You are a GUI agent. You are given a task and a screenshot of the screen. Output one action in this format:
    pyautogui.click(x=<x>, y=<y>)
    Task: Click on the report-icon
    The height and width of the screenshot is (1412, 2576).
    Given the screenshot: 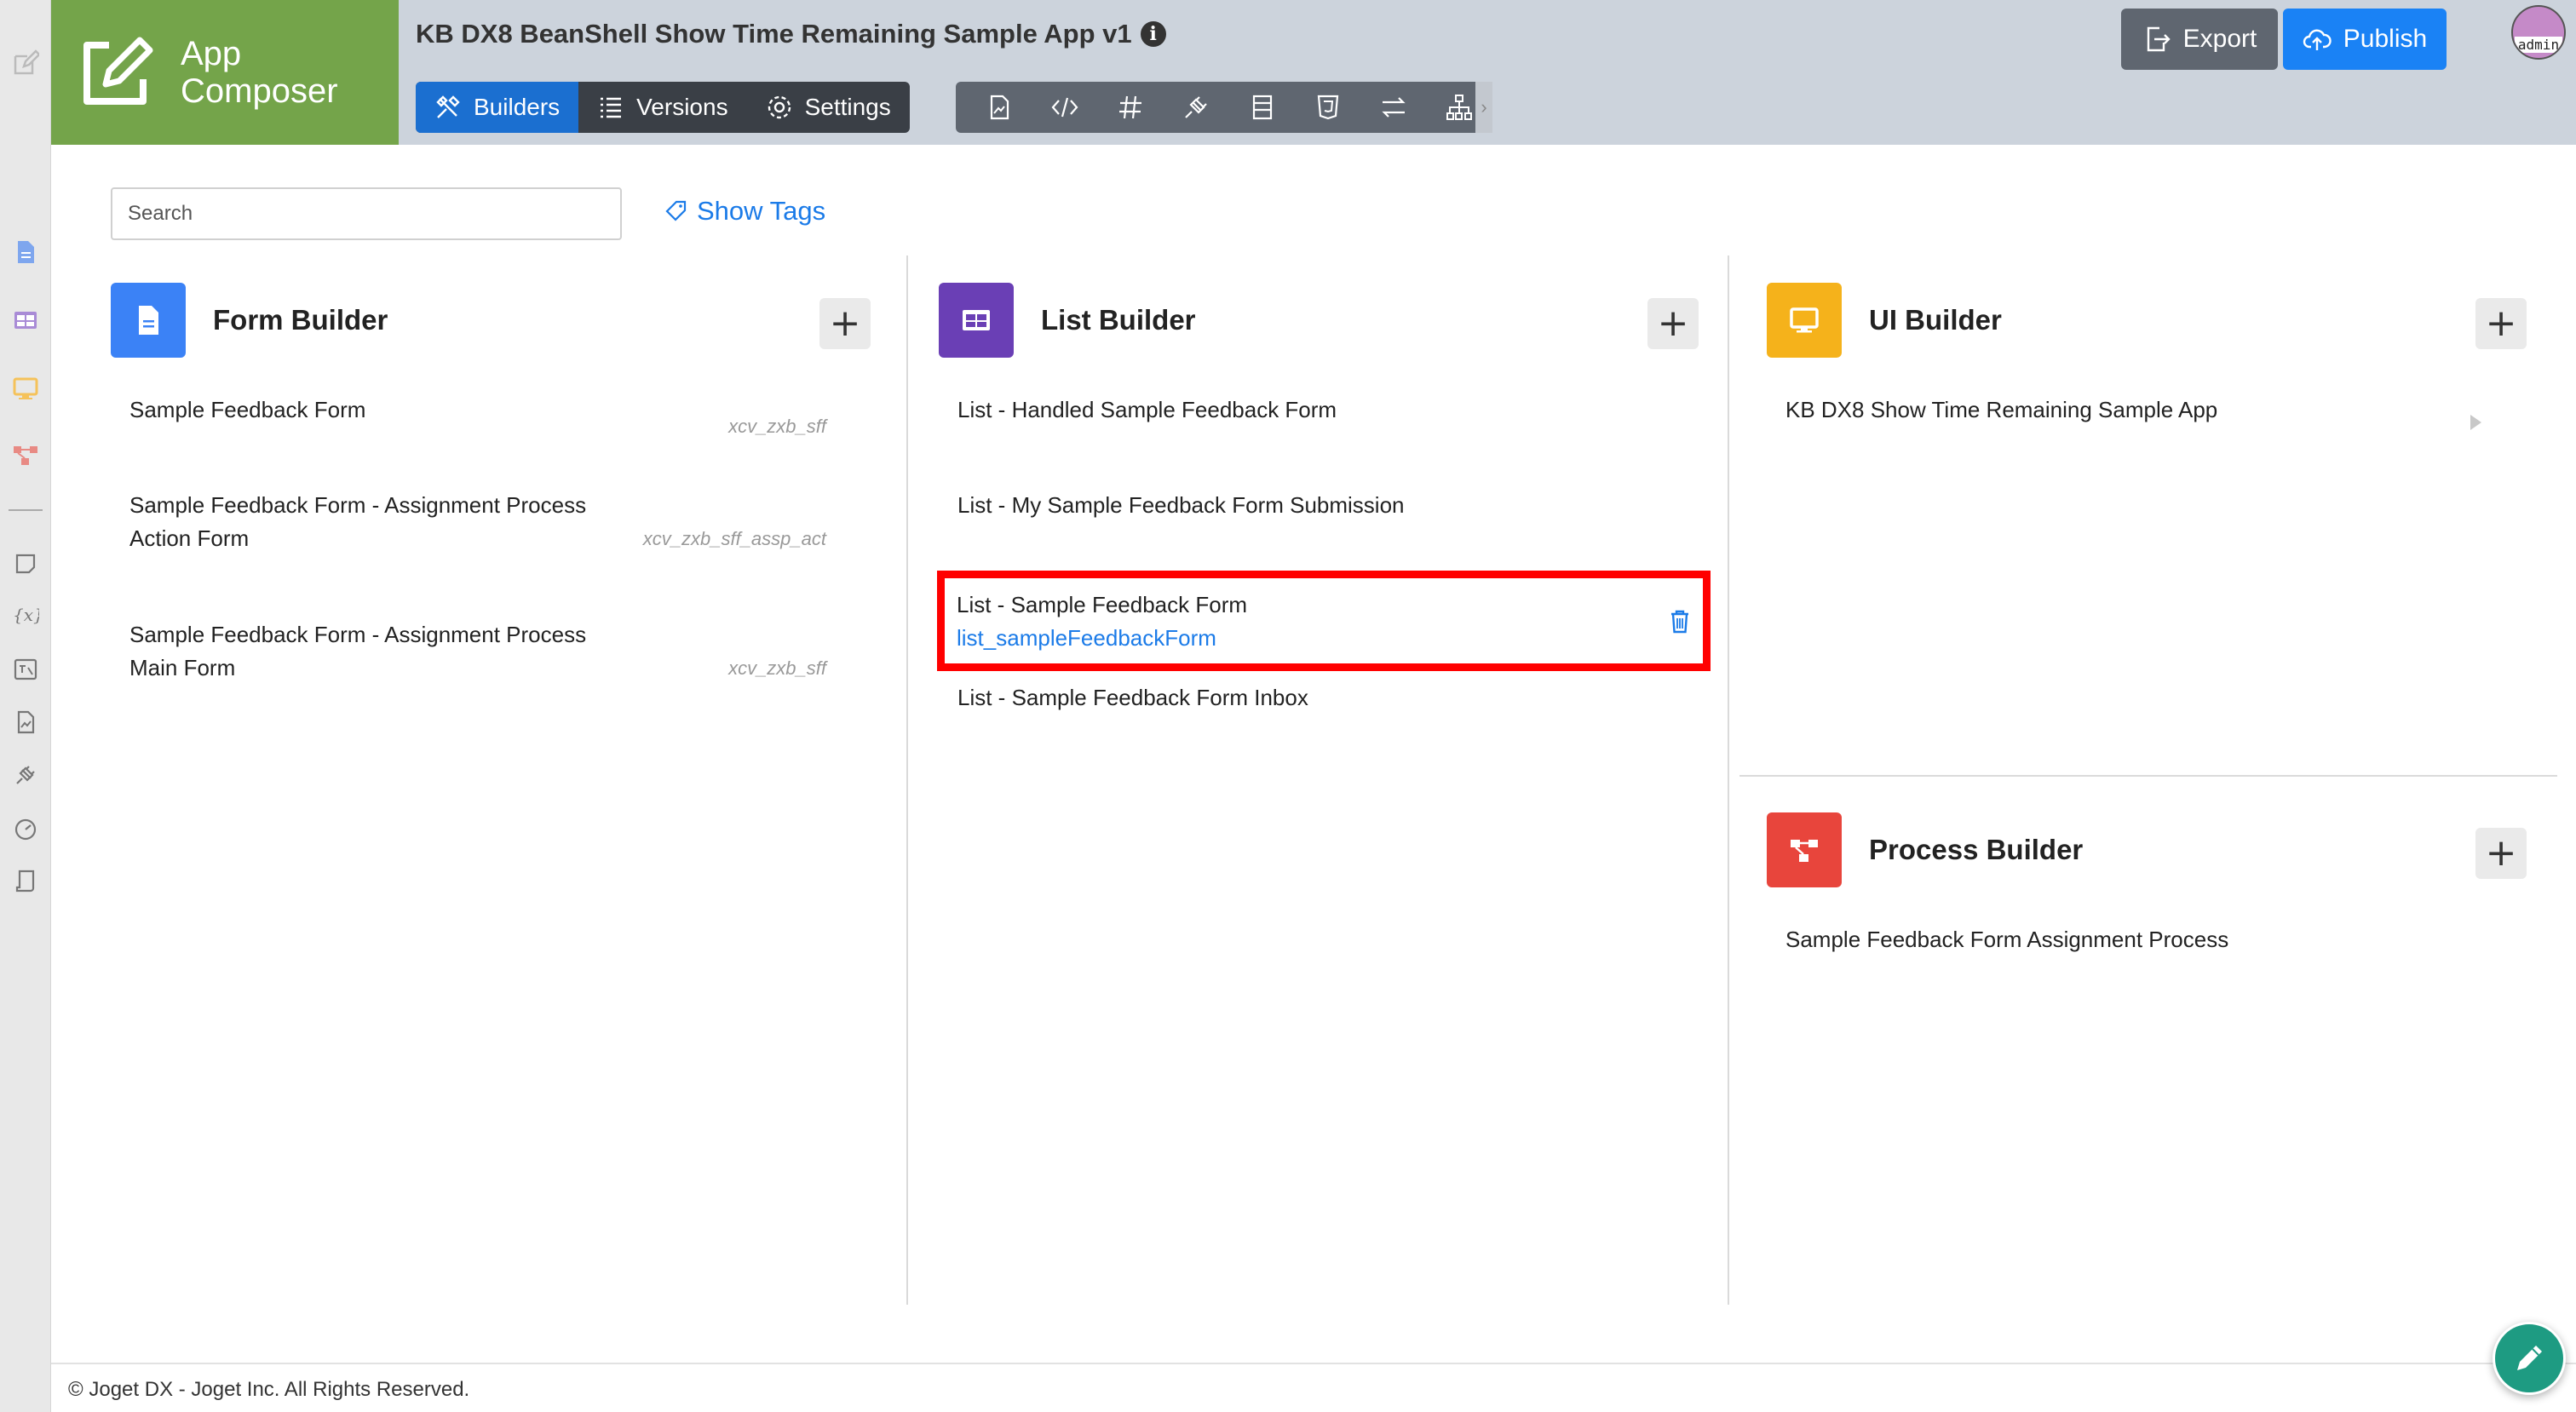 What is the action you would take?
    pyautogui.click(x=26, y=722)
    